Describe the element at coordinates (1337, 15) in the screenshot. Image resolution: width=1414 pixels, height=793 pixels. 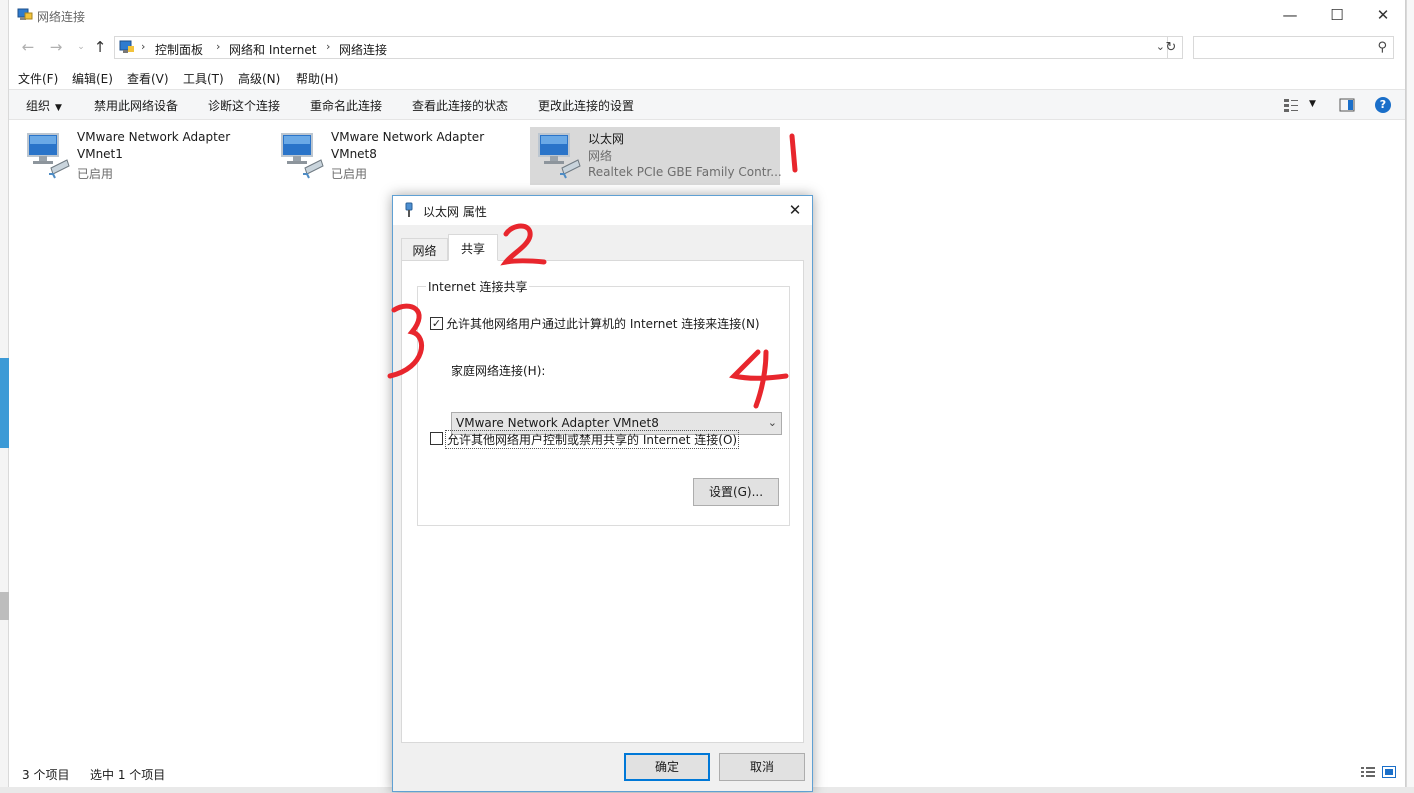
I see `maximize-button: ☐` at that location.